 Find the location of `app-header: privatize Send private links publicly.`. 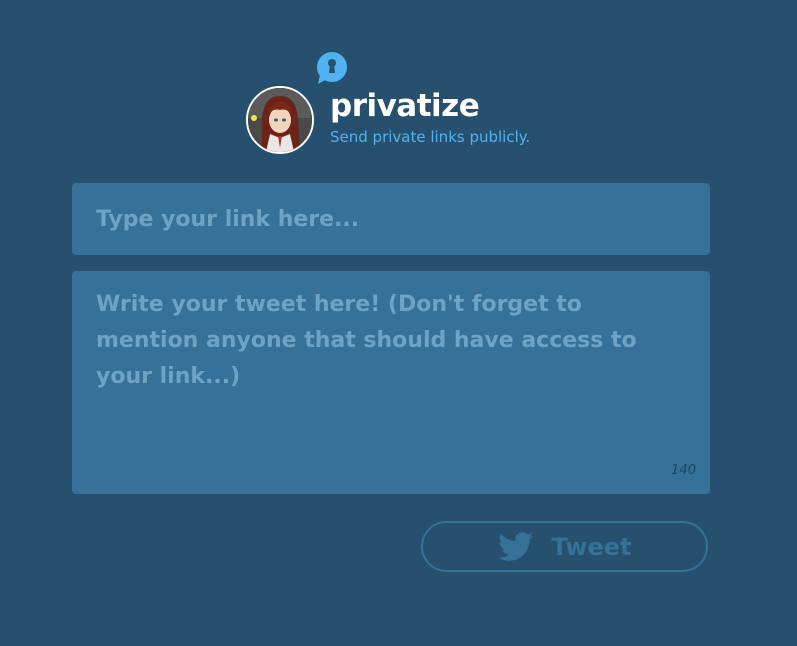

app-header: privatize Send private links publicly. is located at coordinates (406, 105).